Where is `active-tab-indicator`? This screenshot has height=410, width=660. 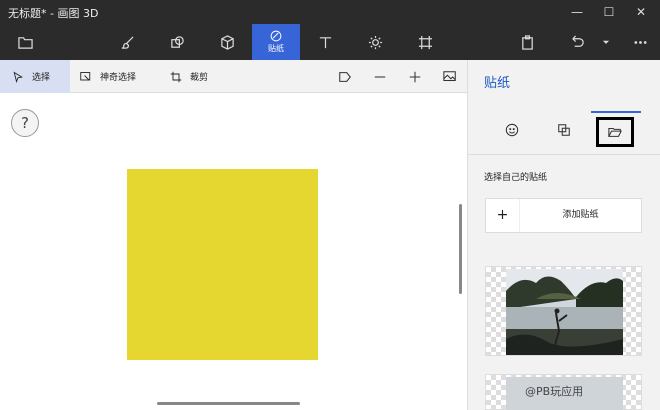
active-tab-indicator is located at coordinates (616, 112).